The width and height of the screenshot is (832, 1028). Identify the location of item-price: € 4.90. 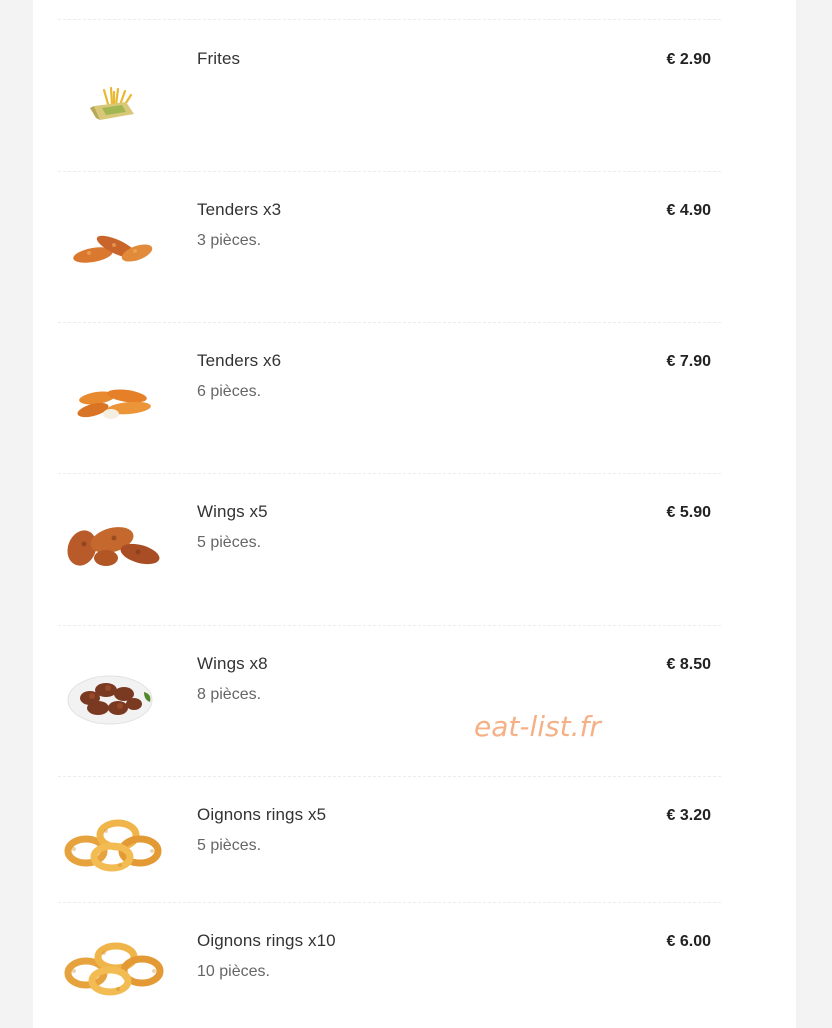
(688, 210).